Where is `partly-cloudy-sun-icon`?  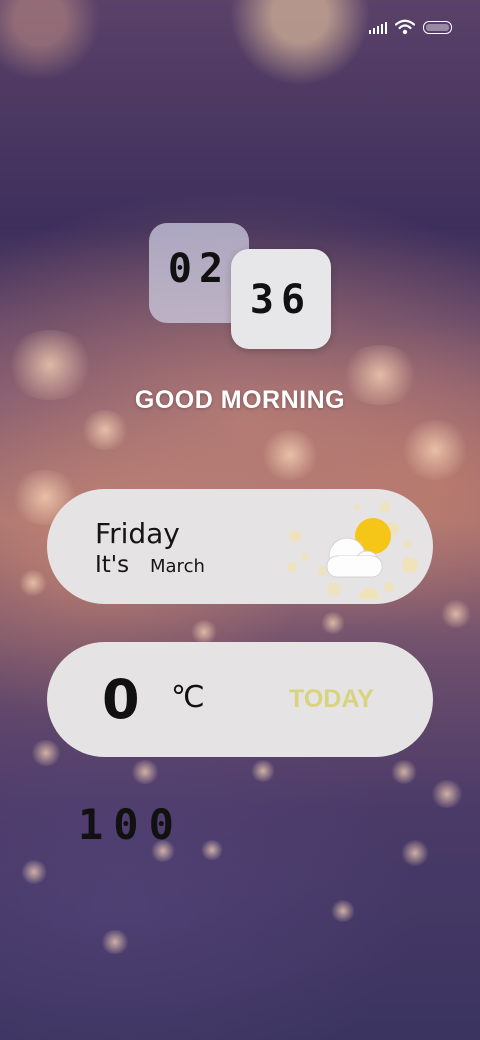
partly-cloudy-sun-icon is located at coordinates (352, 550).